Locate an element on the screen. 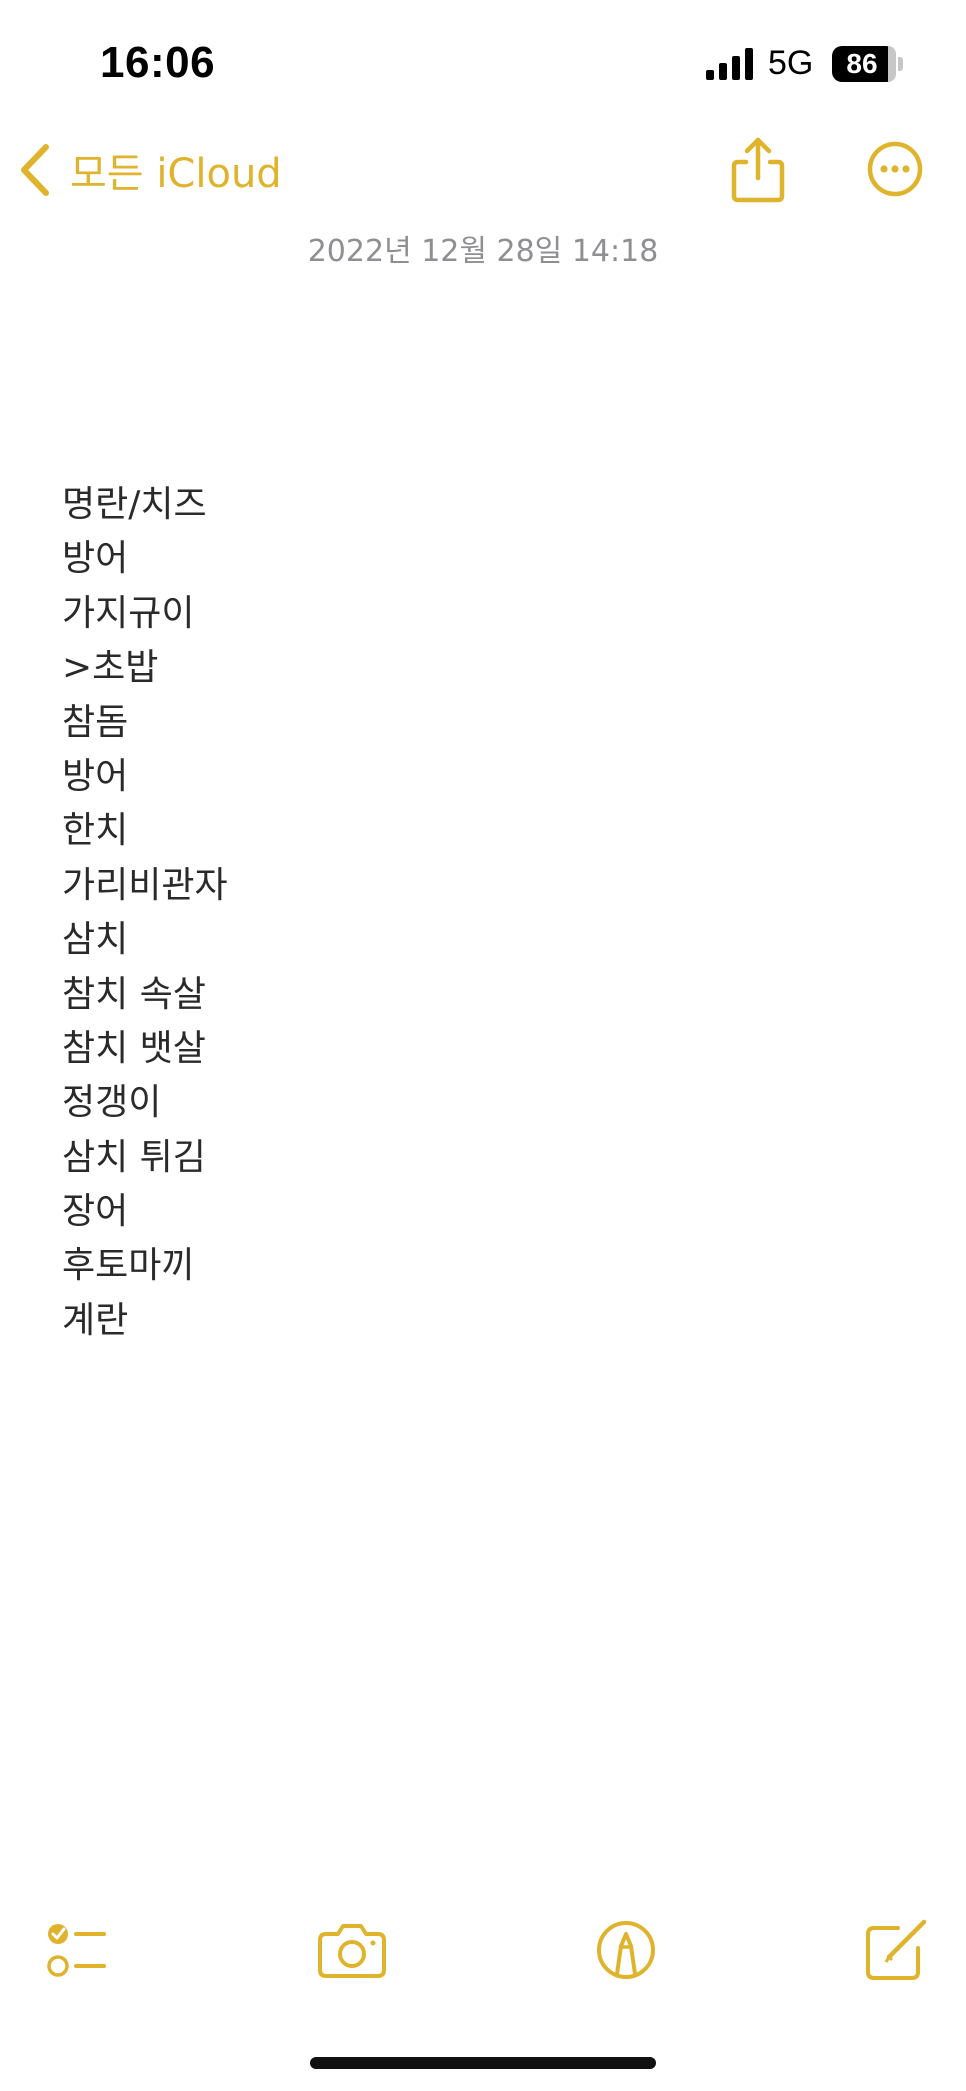 This screenshot has width=966, height=2091. battery-icon: 86 is located at coordinates (868, 64).